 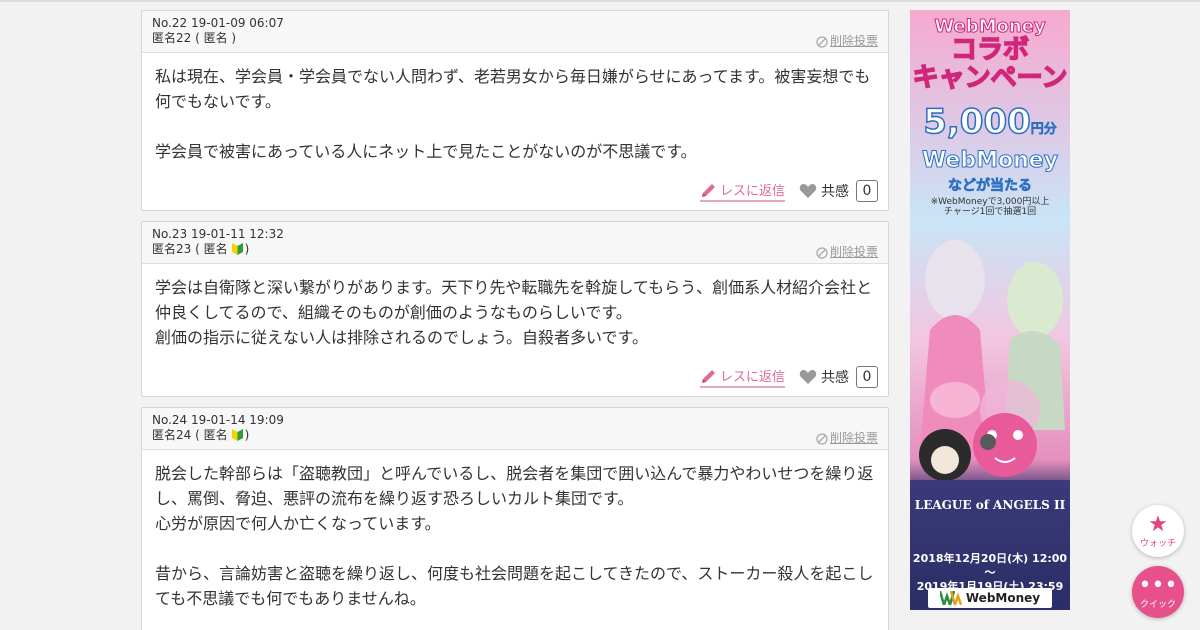 I want to click on post-author: 匿名24 ( 匿名), so click(x=515, y=435).